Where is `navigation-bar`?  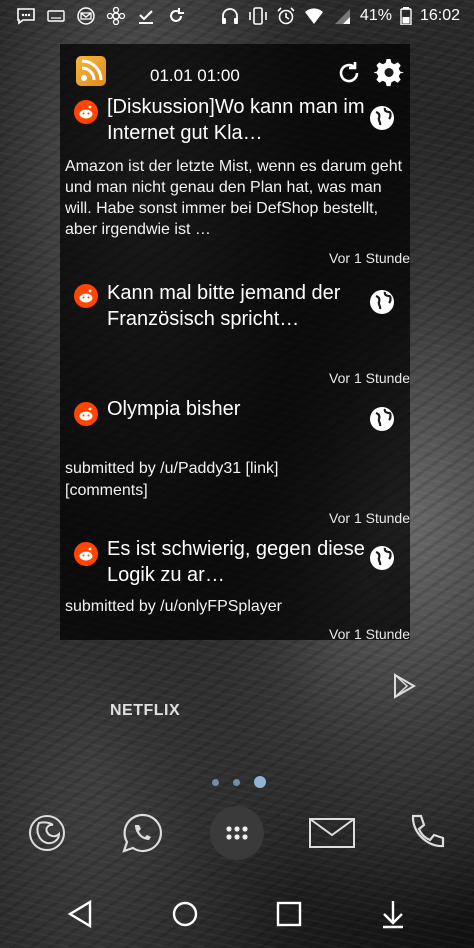
navigation-bar is located at coordinates (237, 916).